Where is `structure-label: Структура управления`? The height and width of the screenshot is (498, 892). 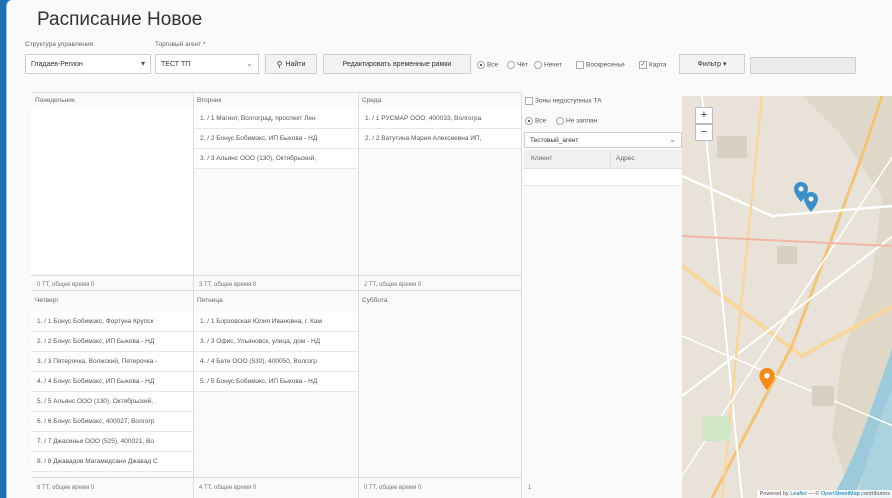 structure-label: Структура управления is located at coordinates (59, 44).